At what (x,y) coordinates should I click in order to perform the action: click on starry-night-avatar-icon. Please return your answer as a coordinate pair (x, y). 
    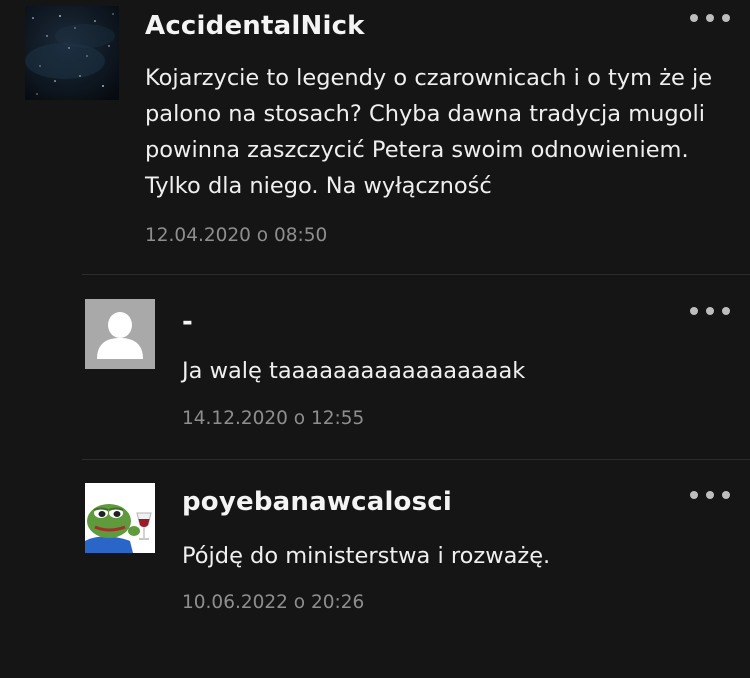
    Looking at the image, I should click on (72, 53).